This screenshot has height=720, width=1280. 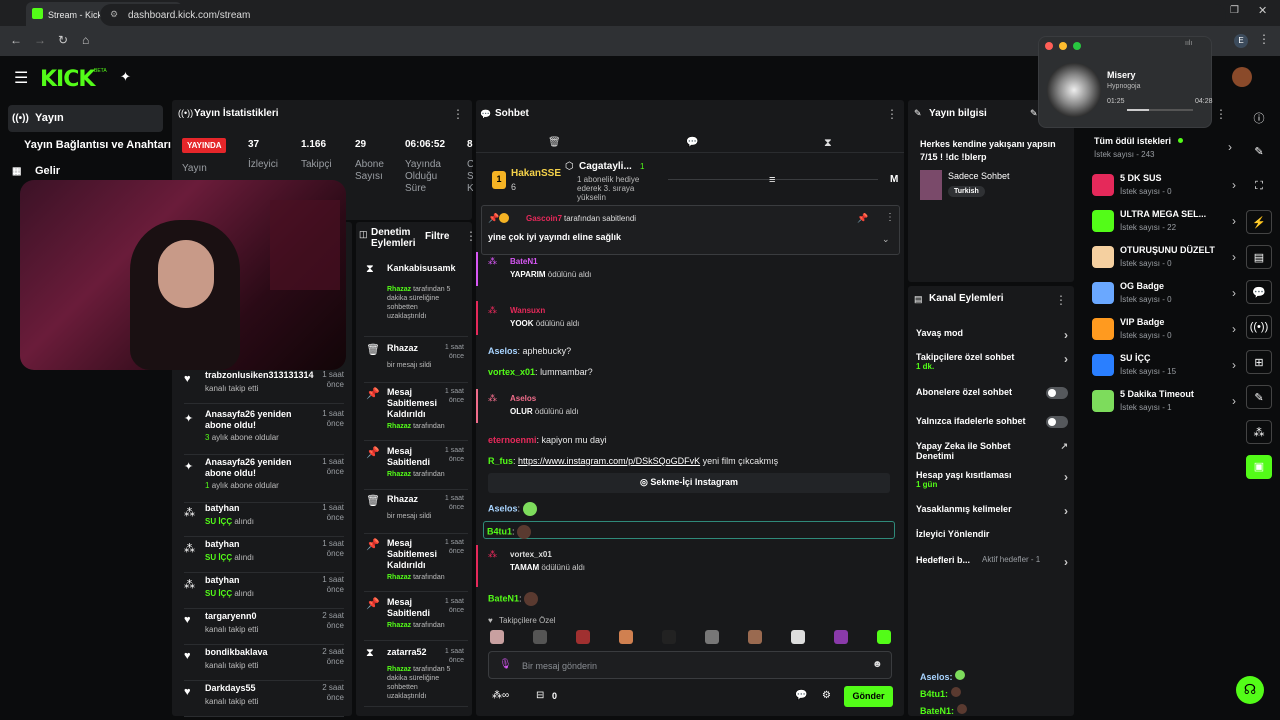 What do you see at coordinates (16, 40) in the screenshot?
I see `back-icon: ←` at bounding box center [16, 40].